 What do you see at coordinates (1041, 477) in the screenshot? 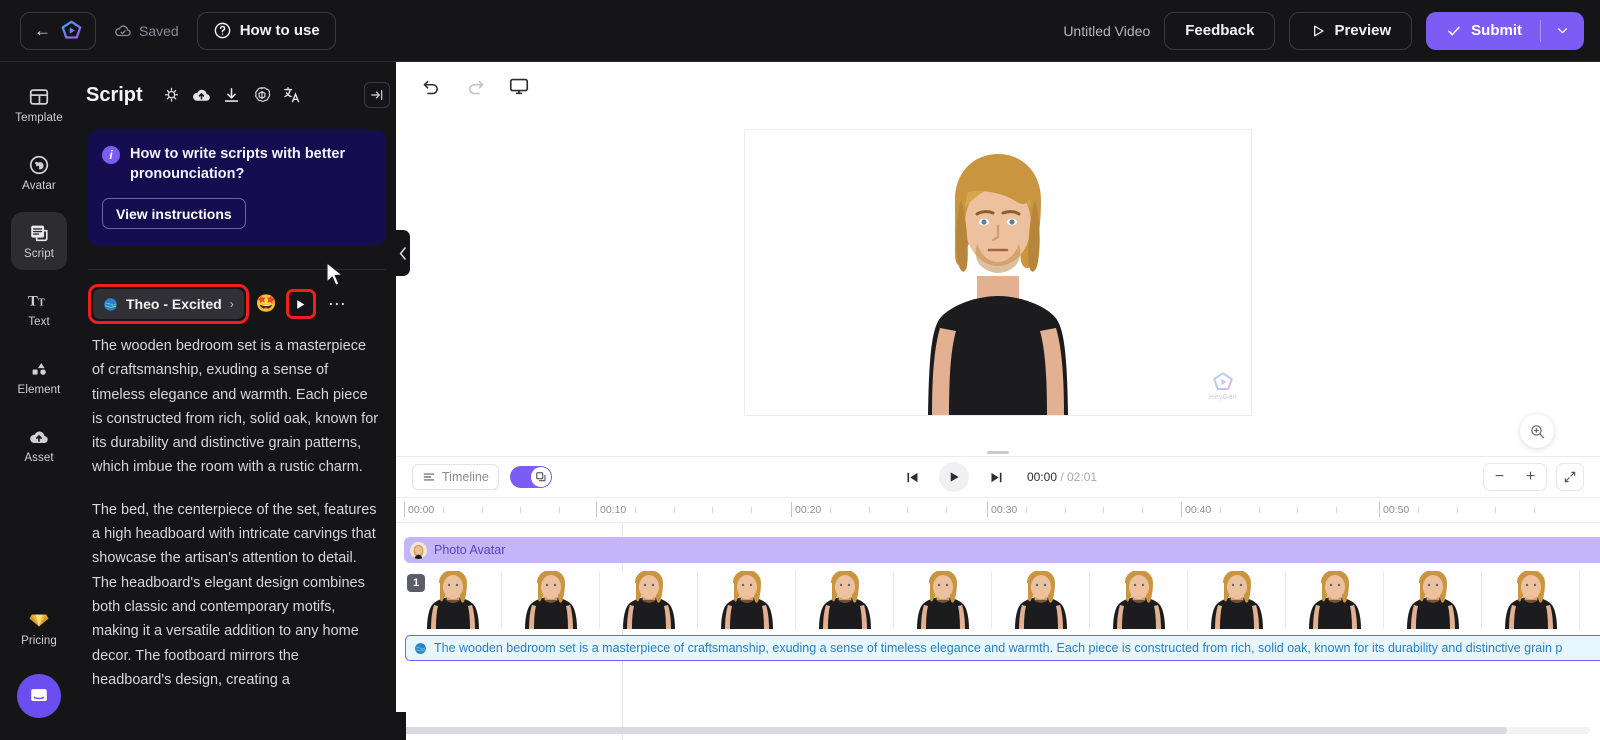
I see `current-time: 00:00` at bounding box center [1041, 477].